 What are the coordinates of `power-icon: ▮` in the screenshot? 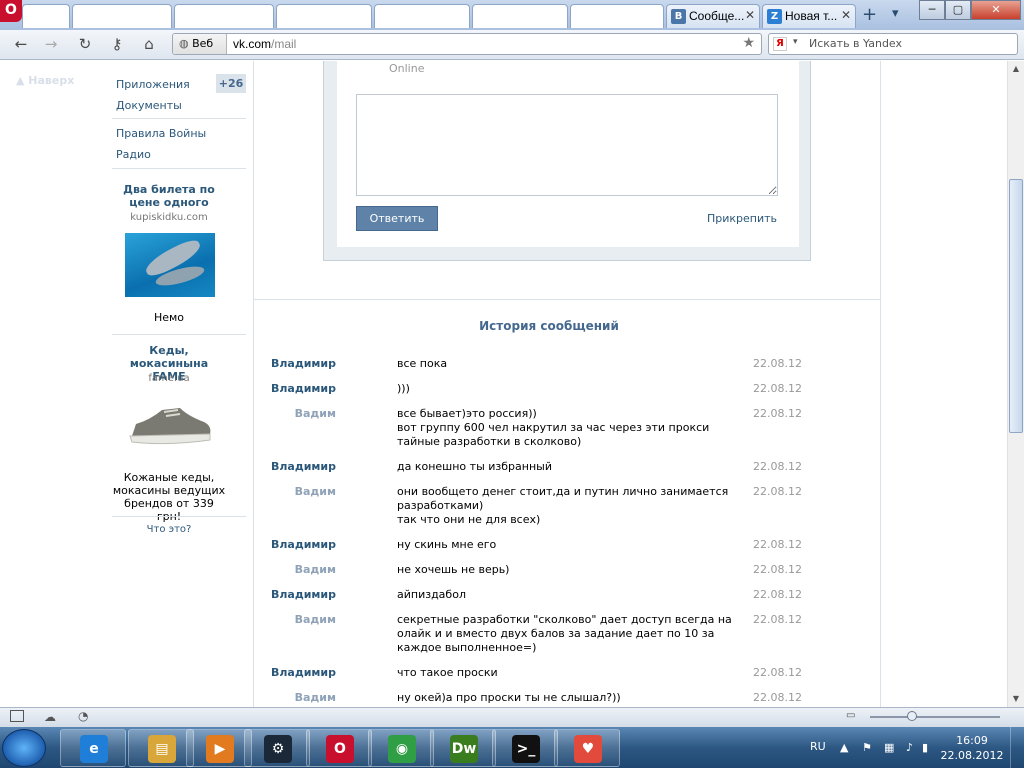 It's located at (929, 747).